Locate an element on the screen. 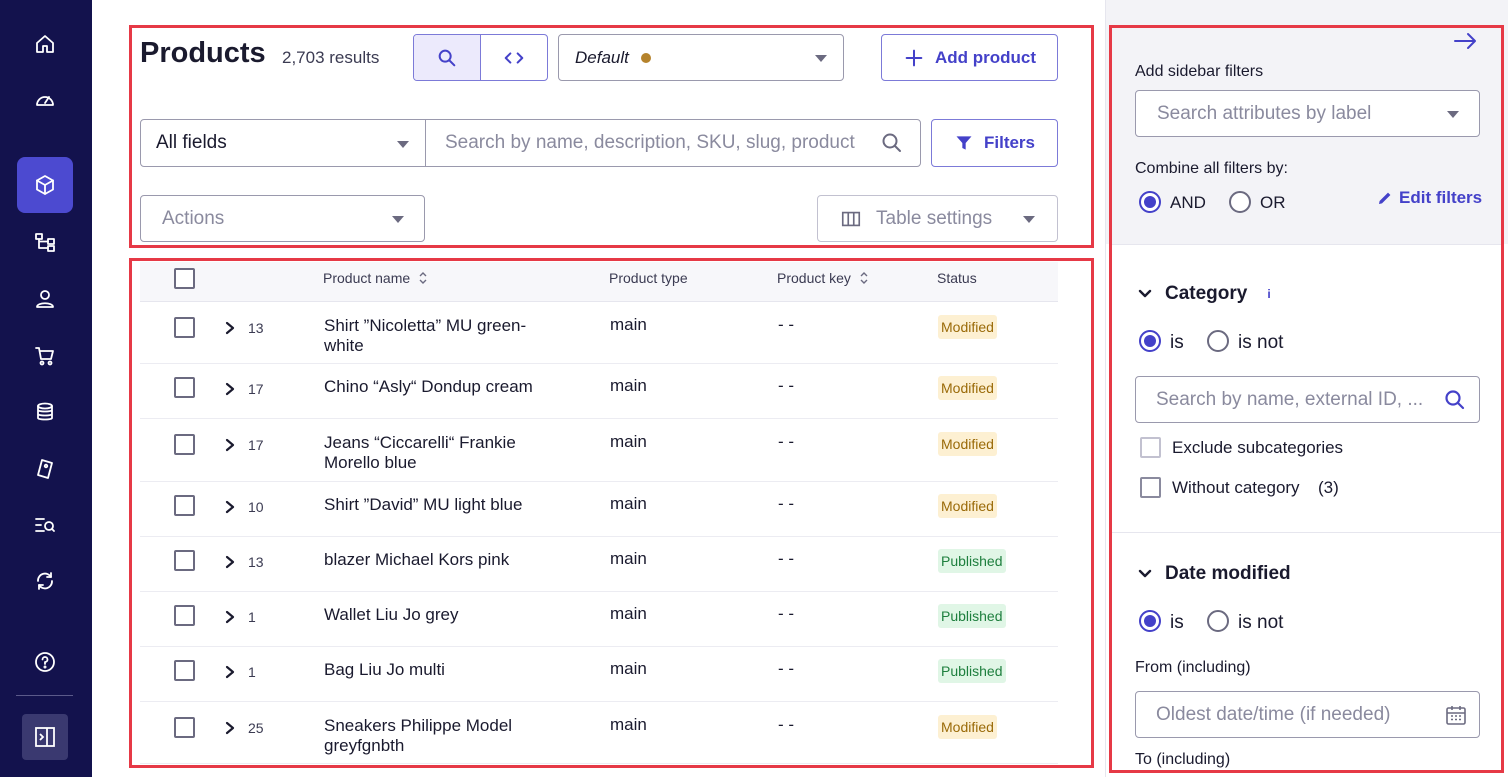  user-icon is located at coordinates (45, 299).